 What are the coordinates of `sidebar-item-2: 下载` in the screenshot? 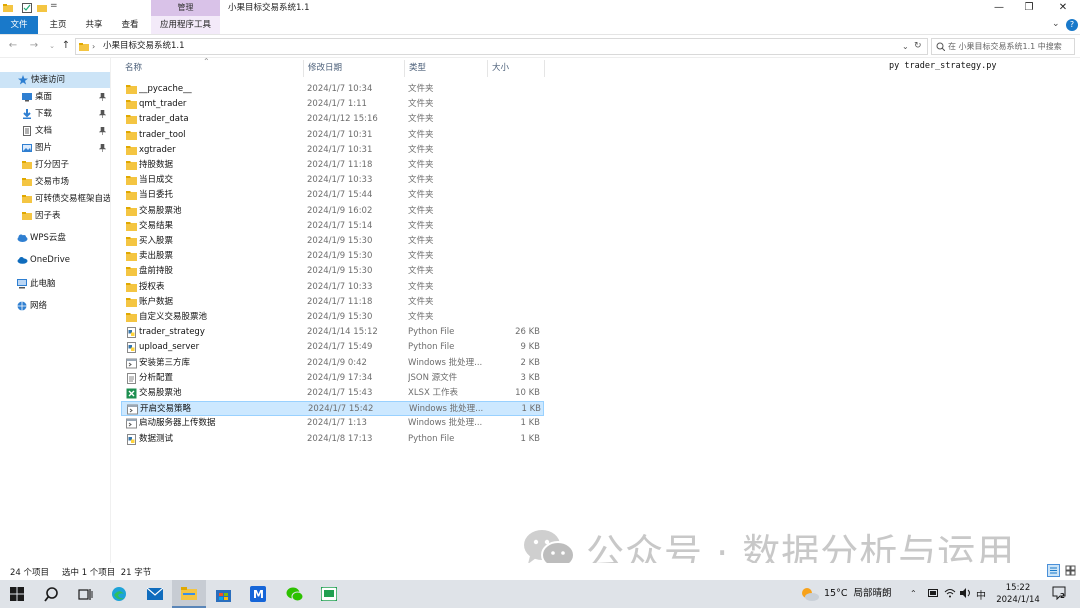 It's located at (55, 114).